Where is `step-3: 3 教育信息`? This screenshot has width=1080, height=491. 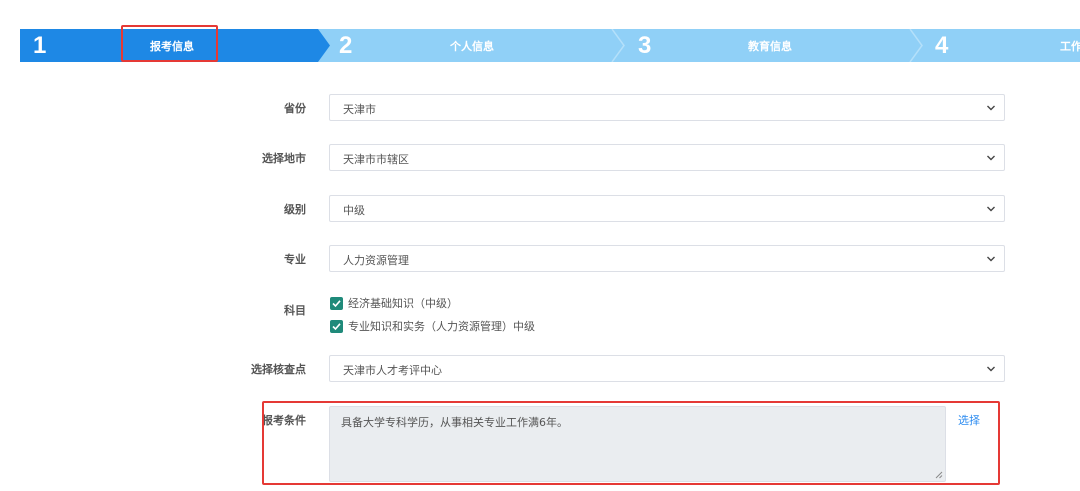 step-3: 3 教育信息 is located at coordinates (770, 45).